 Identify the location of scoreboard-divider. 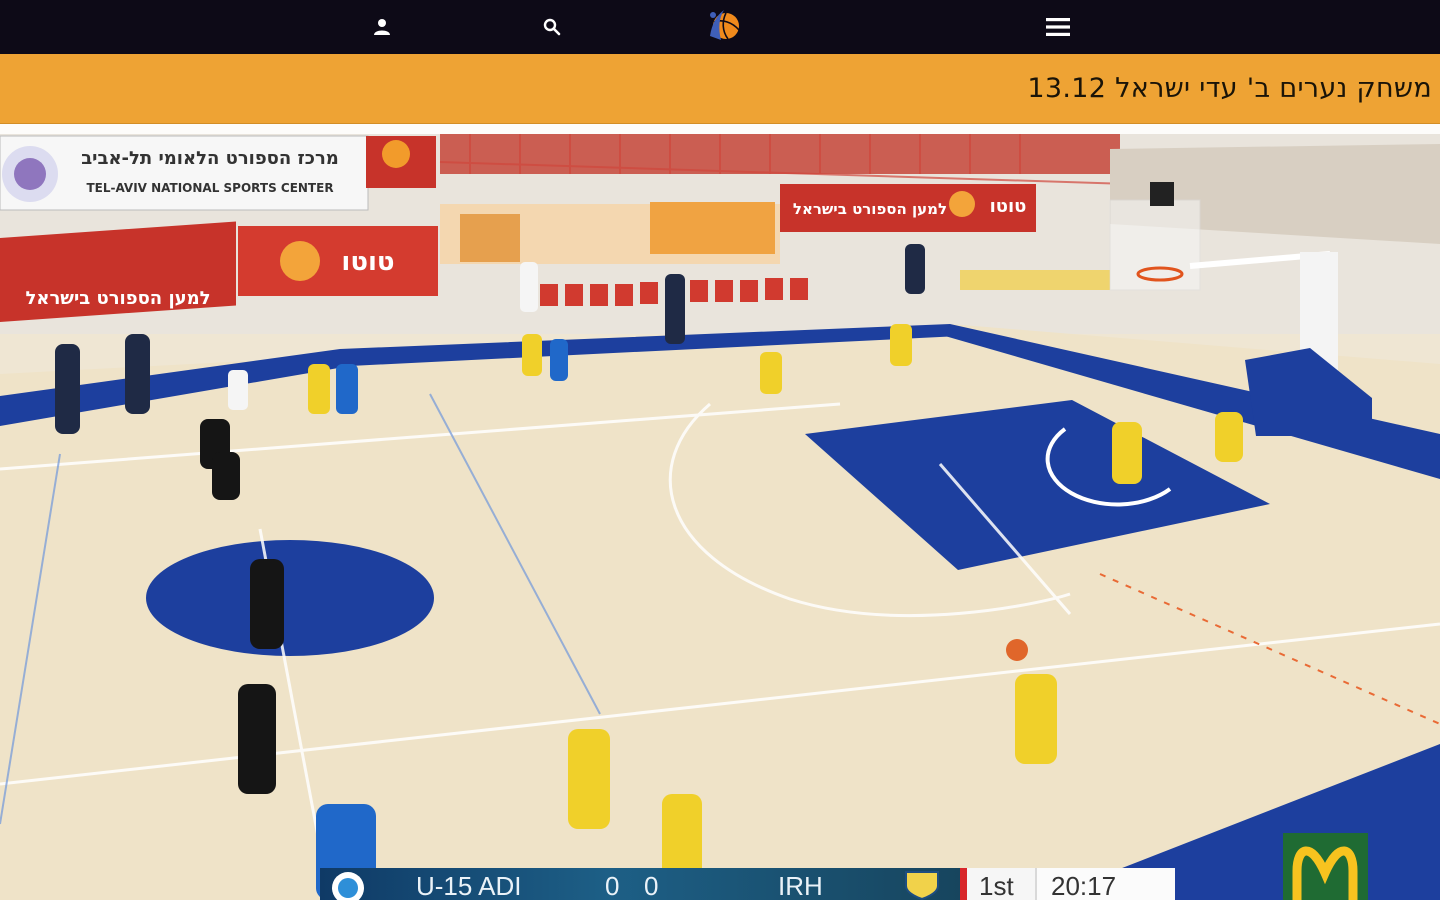
(963, 884).